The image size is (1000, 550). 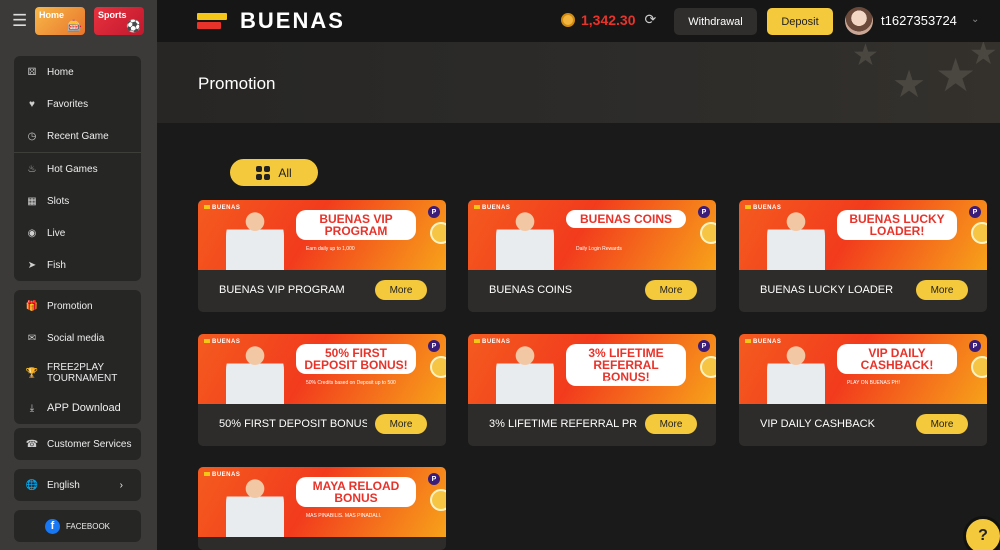 I want to click on sidebar-item-customer-services: ☎ Customer Services, so click(x=77, y=444).